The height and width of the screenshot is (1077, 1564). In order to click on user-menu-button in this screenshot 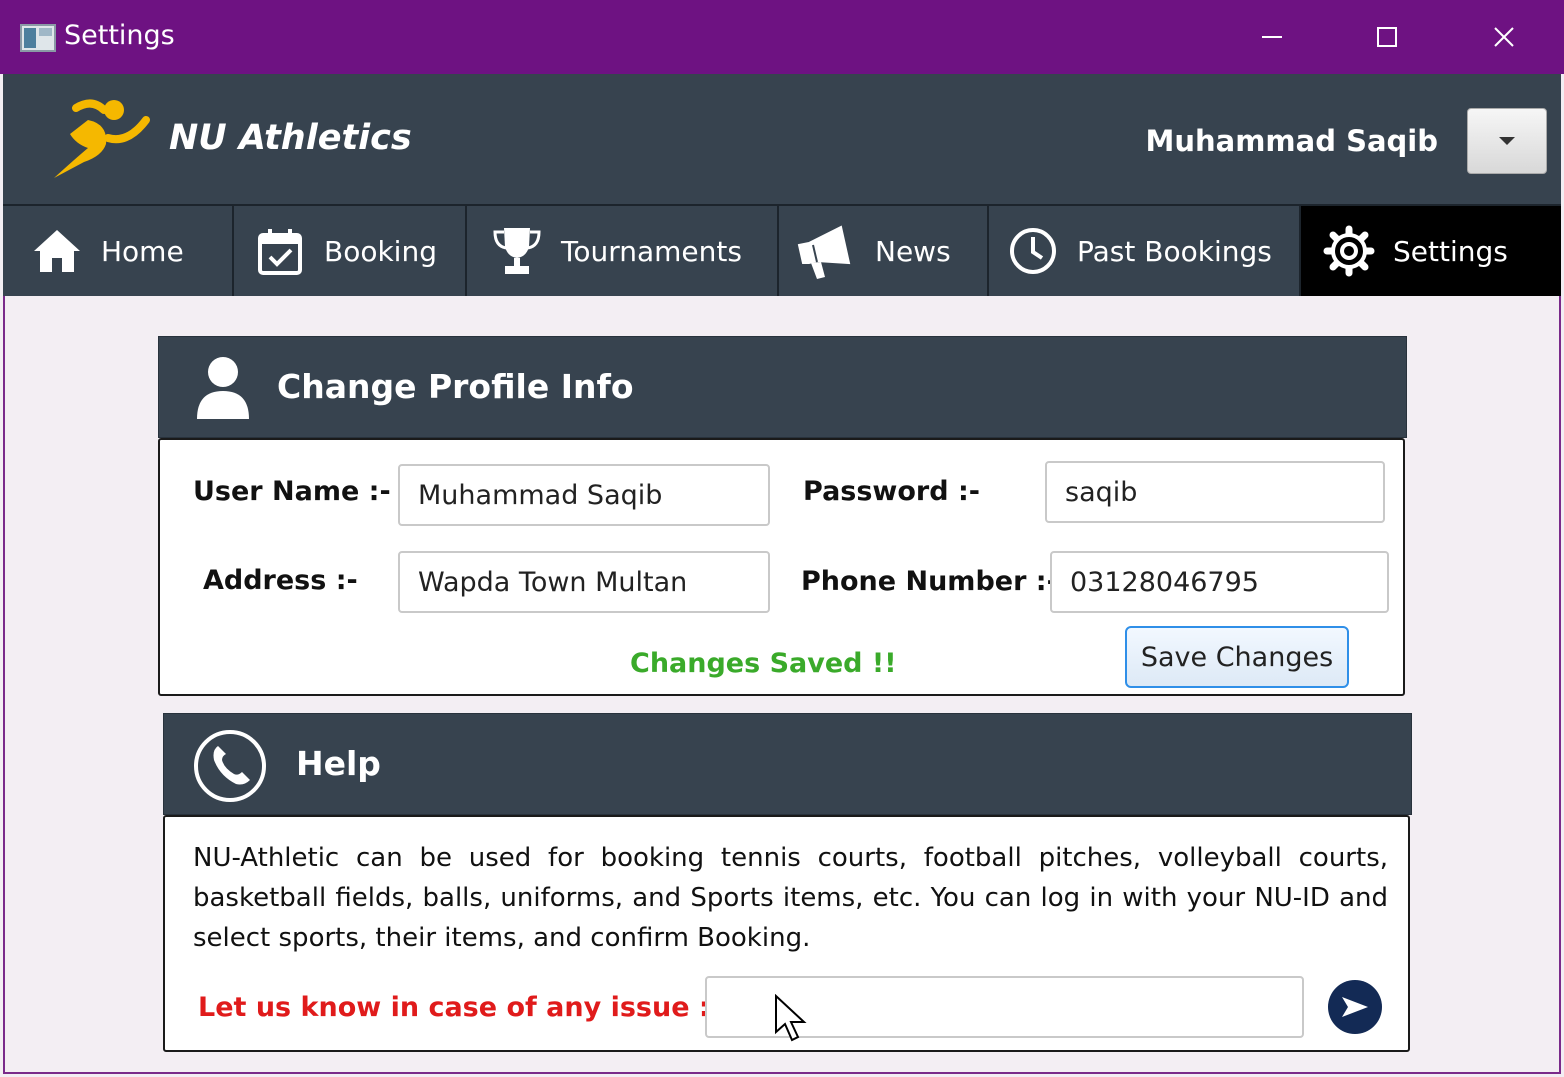, I will do `click(1507, 141)`.